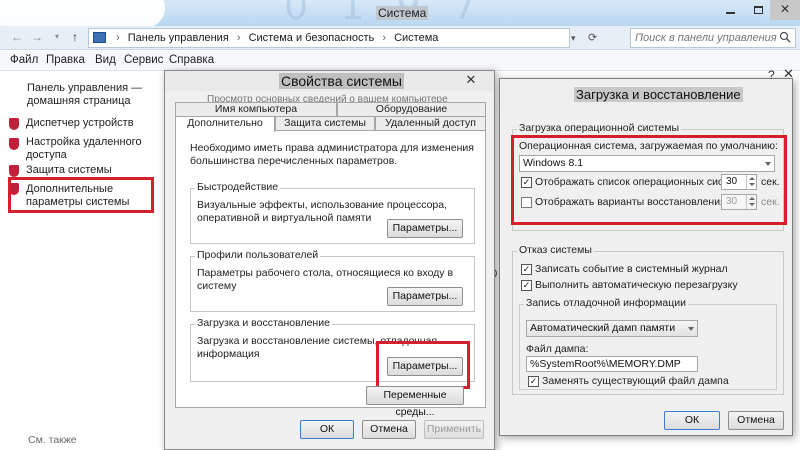 This screenshot has height=450, width=800. I want to click on minimize-icon, so click(730, 12).